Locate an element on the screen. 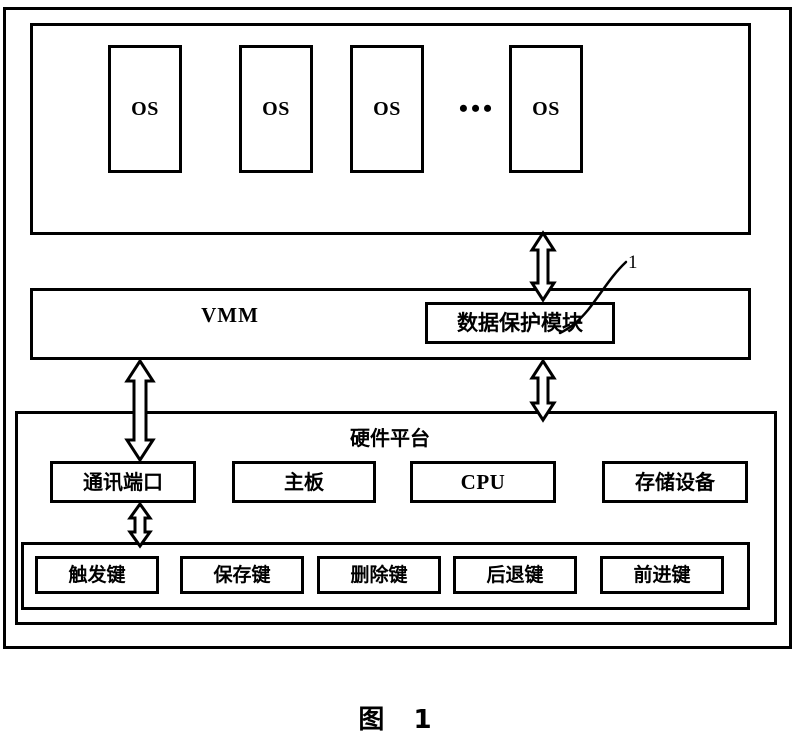 Image resolution: width=800 pixels, height=752 pixels. hw-component-communication-port-label: 通讯端口 is located at coordinates (123, 482).